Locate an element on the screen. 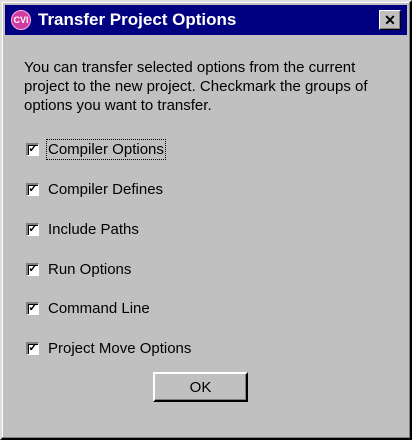  dialog-title: Transfer Project Options is located at coordinates (137, 19).